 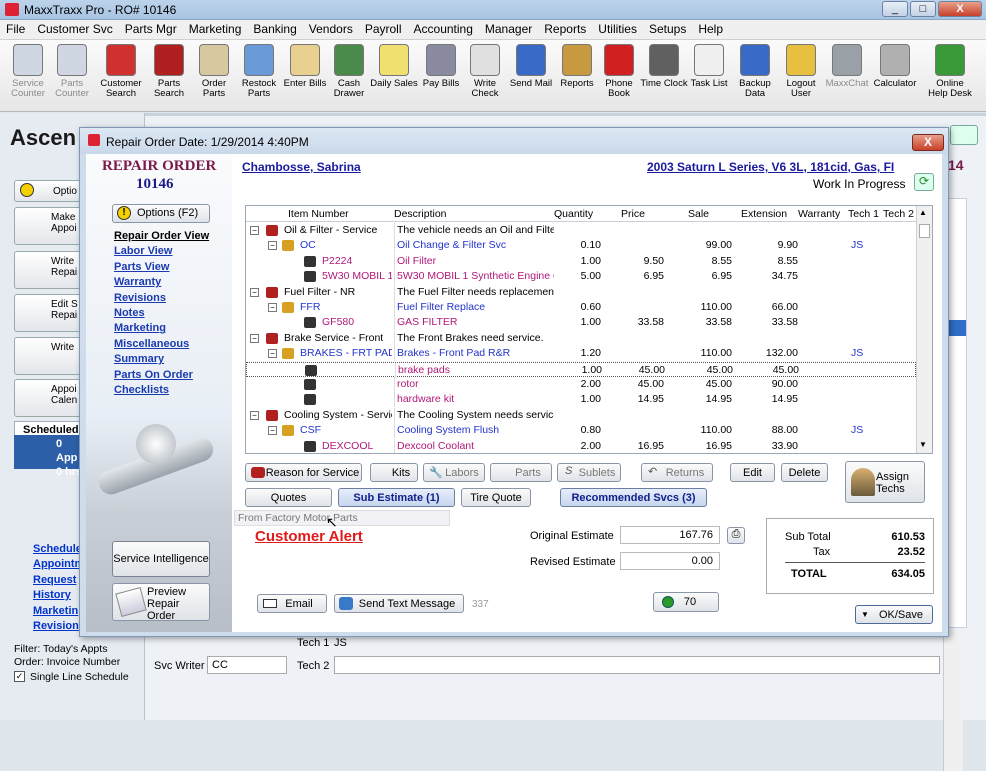 What do you see at coordinates (804, 472) in the screenshot?
I see `delete-button: Delete` at bounding box center [804, 472].